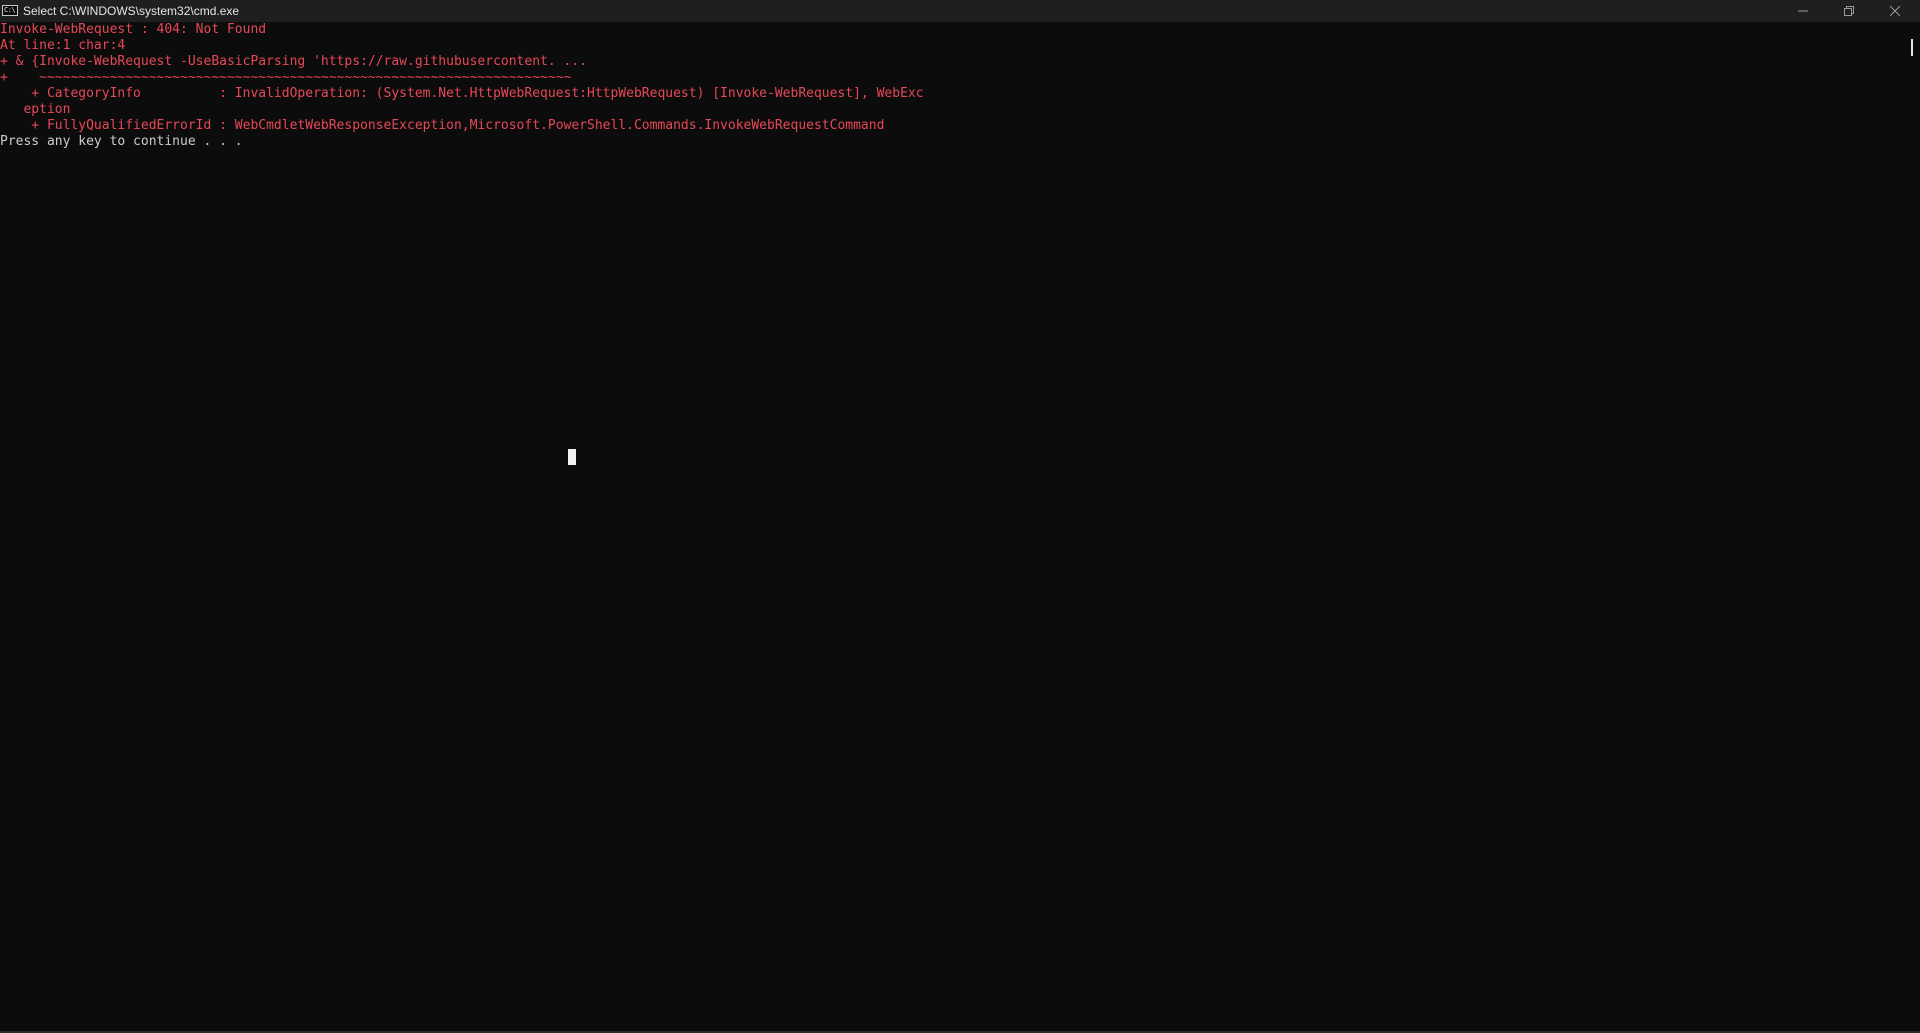  What do you see at coordinates (960, 11) in the screenshot?
I see `title-bar: C:\ Select C:\WINDOWS\system32\cmd.exe` at bounding box center [960, 11].